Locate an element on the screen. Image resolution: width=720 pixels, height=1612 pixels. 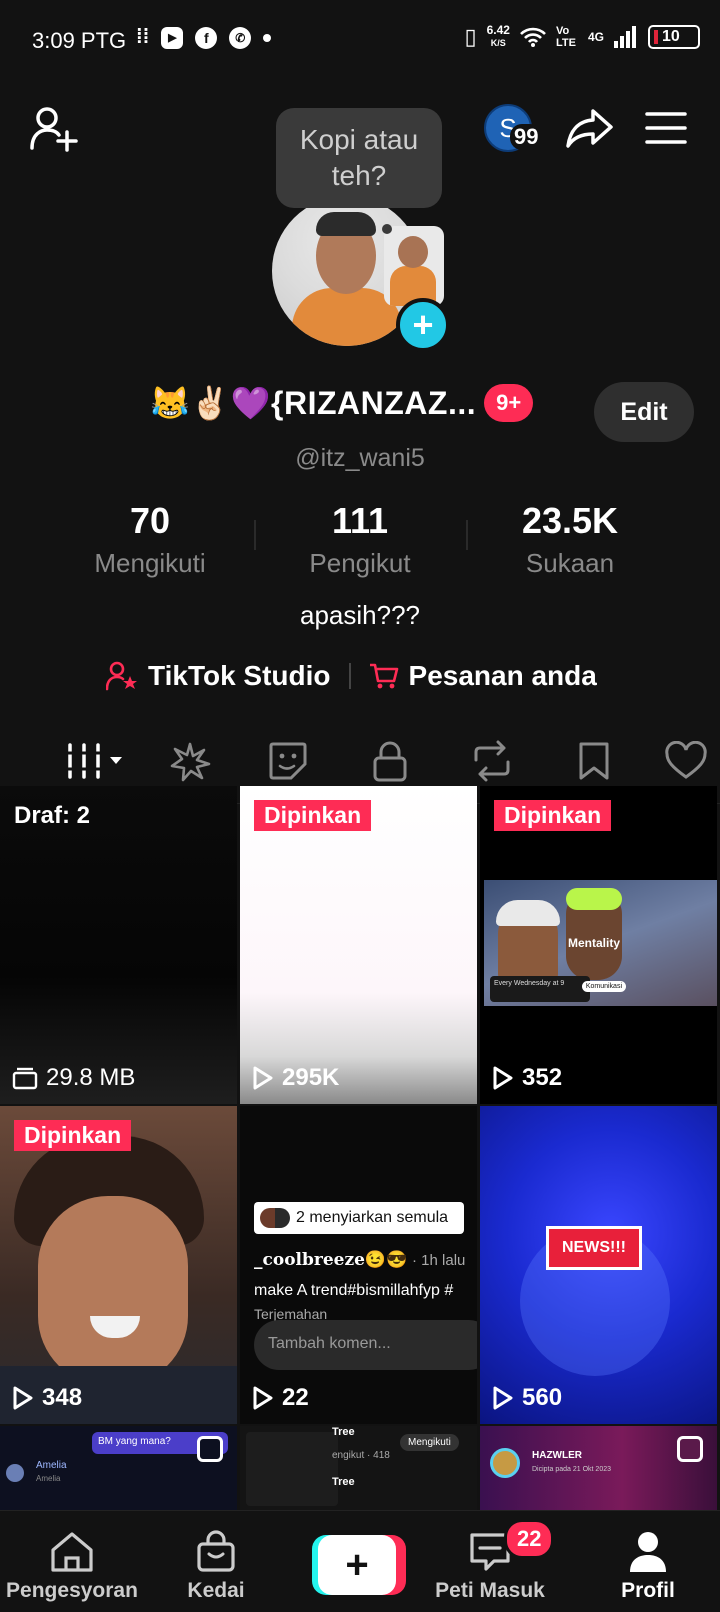
video-views: 560 is located at coordinates (527, 1398).